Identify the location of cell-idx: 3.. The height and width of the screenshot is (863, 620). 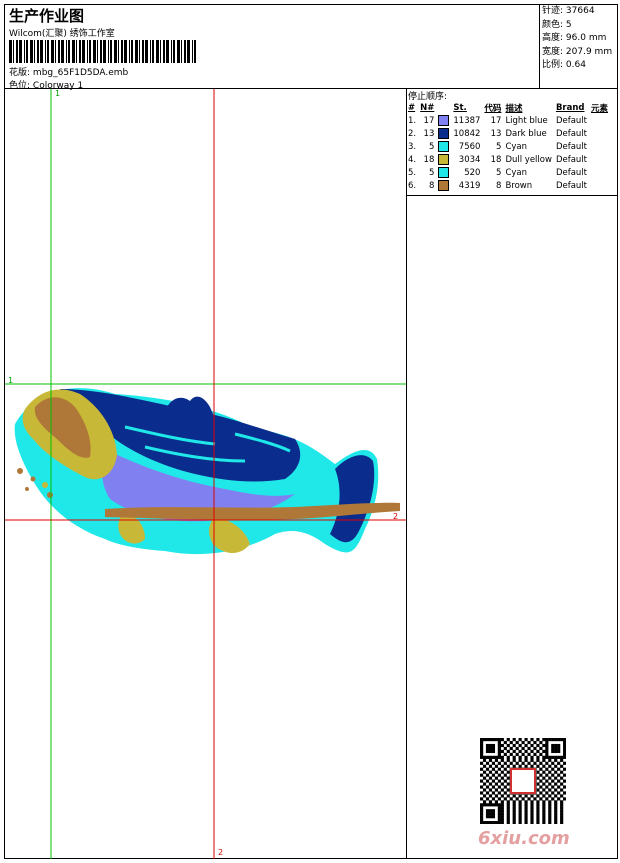
(412, 146).